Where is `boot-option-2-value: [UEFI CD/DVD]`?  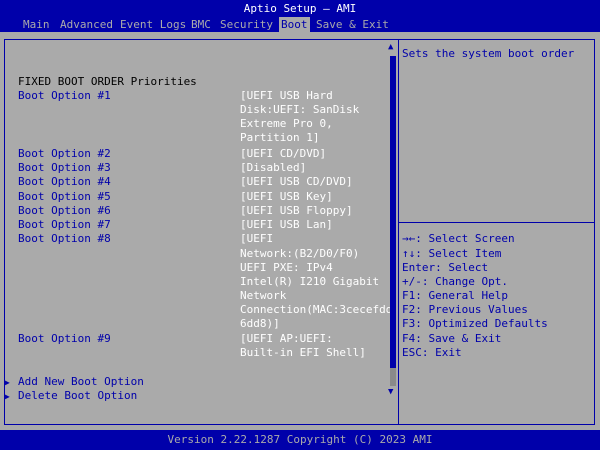
boot-option-2-value: [UEFI CD/DVD] is located at coordinates (283, 154).